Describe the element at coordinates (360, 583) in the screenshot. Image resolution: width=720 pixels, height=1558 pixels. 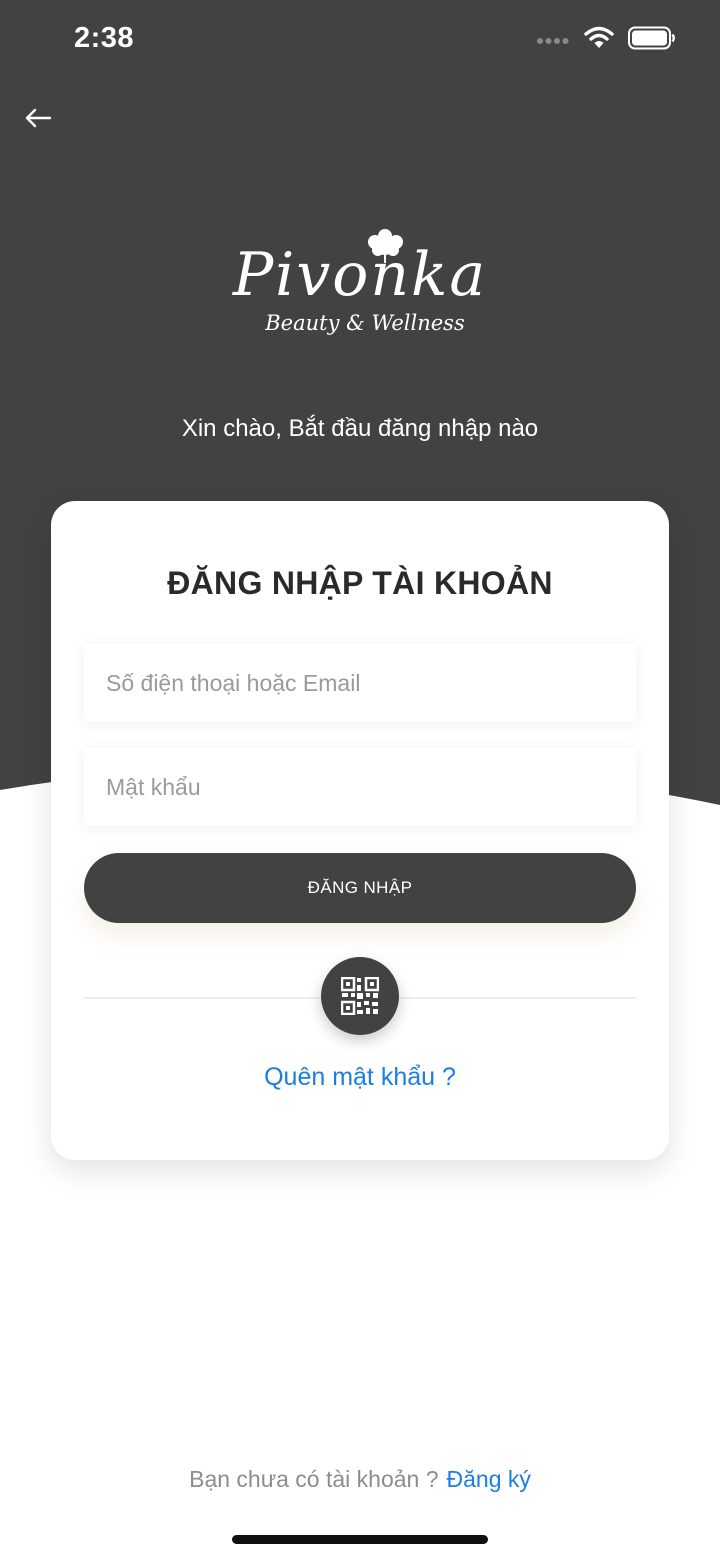
I see `card-title: ĐĂNG NHẬP TÀI KHOẢN` at that location.